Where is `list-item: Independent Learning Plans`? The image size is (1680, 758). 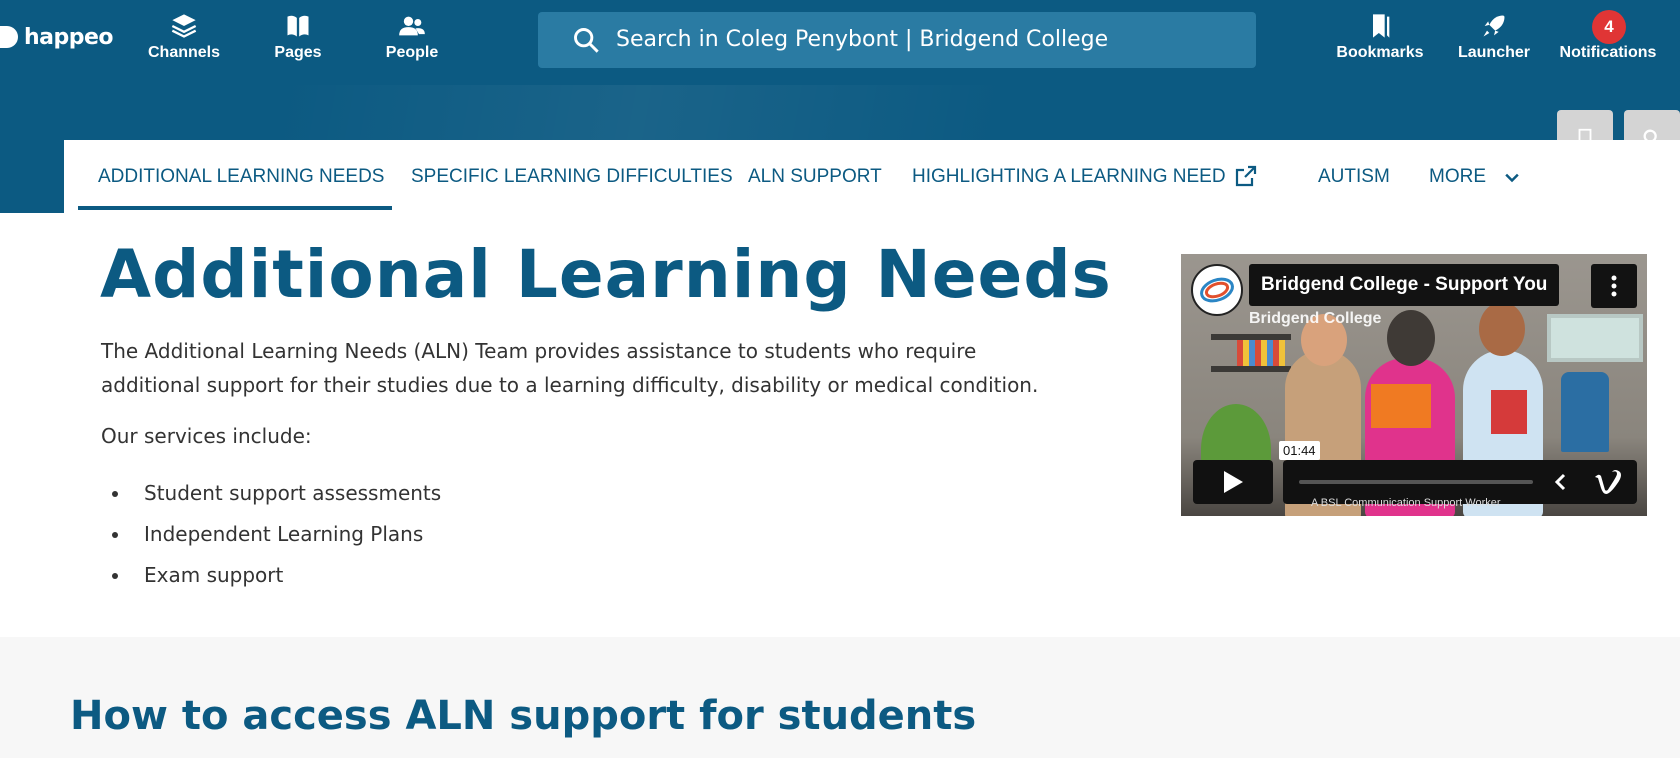
list-item: Independent Learning Plans is located at coordinates (271, 537).